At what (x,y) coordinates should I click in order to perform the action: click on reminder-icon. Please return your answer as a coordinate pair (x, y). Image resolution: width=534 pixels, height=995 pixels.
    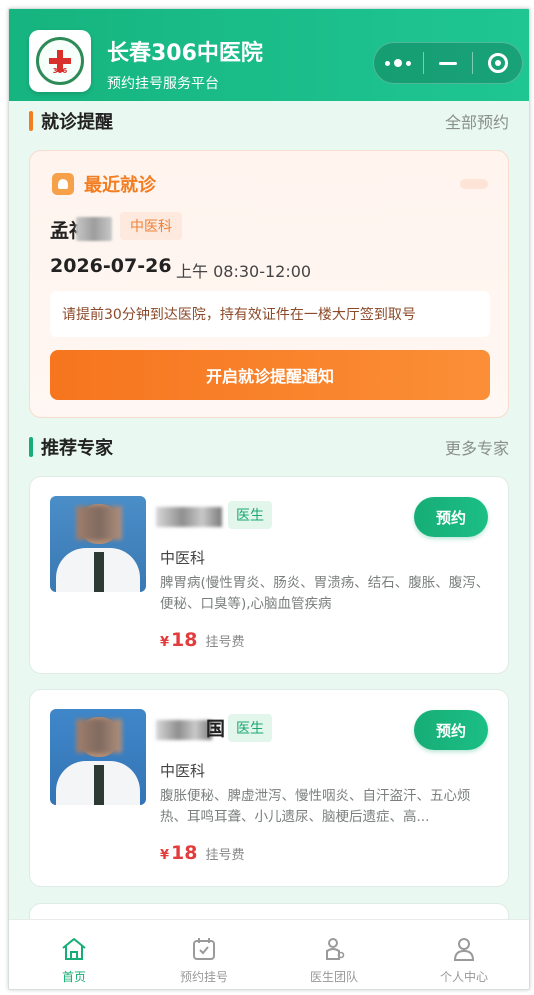
    Looking at the image, I should click on (63, 184).